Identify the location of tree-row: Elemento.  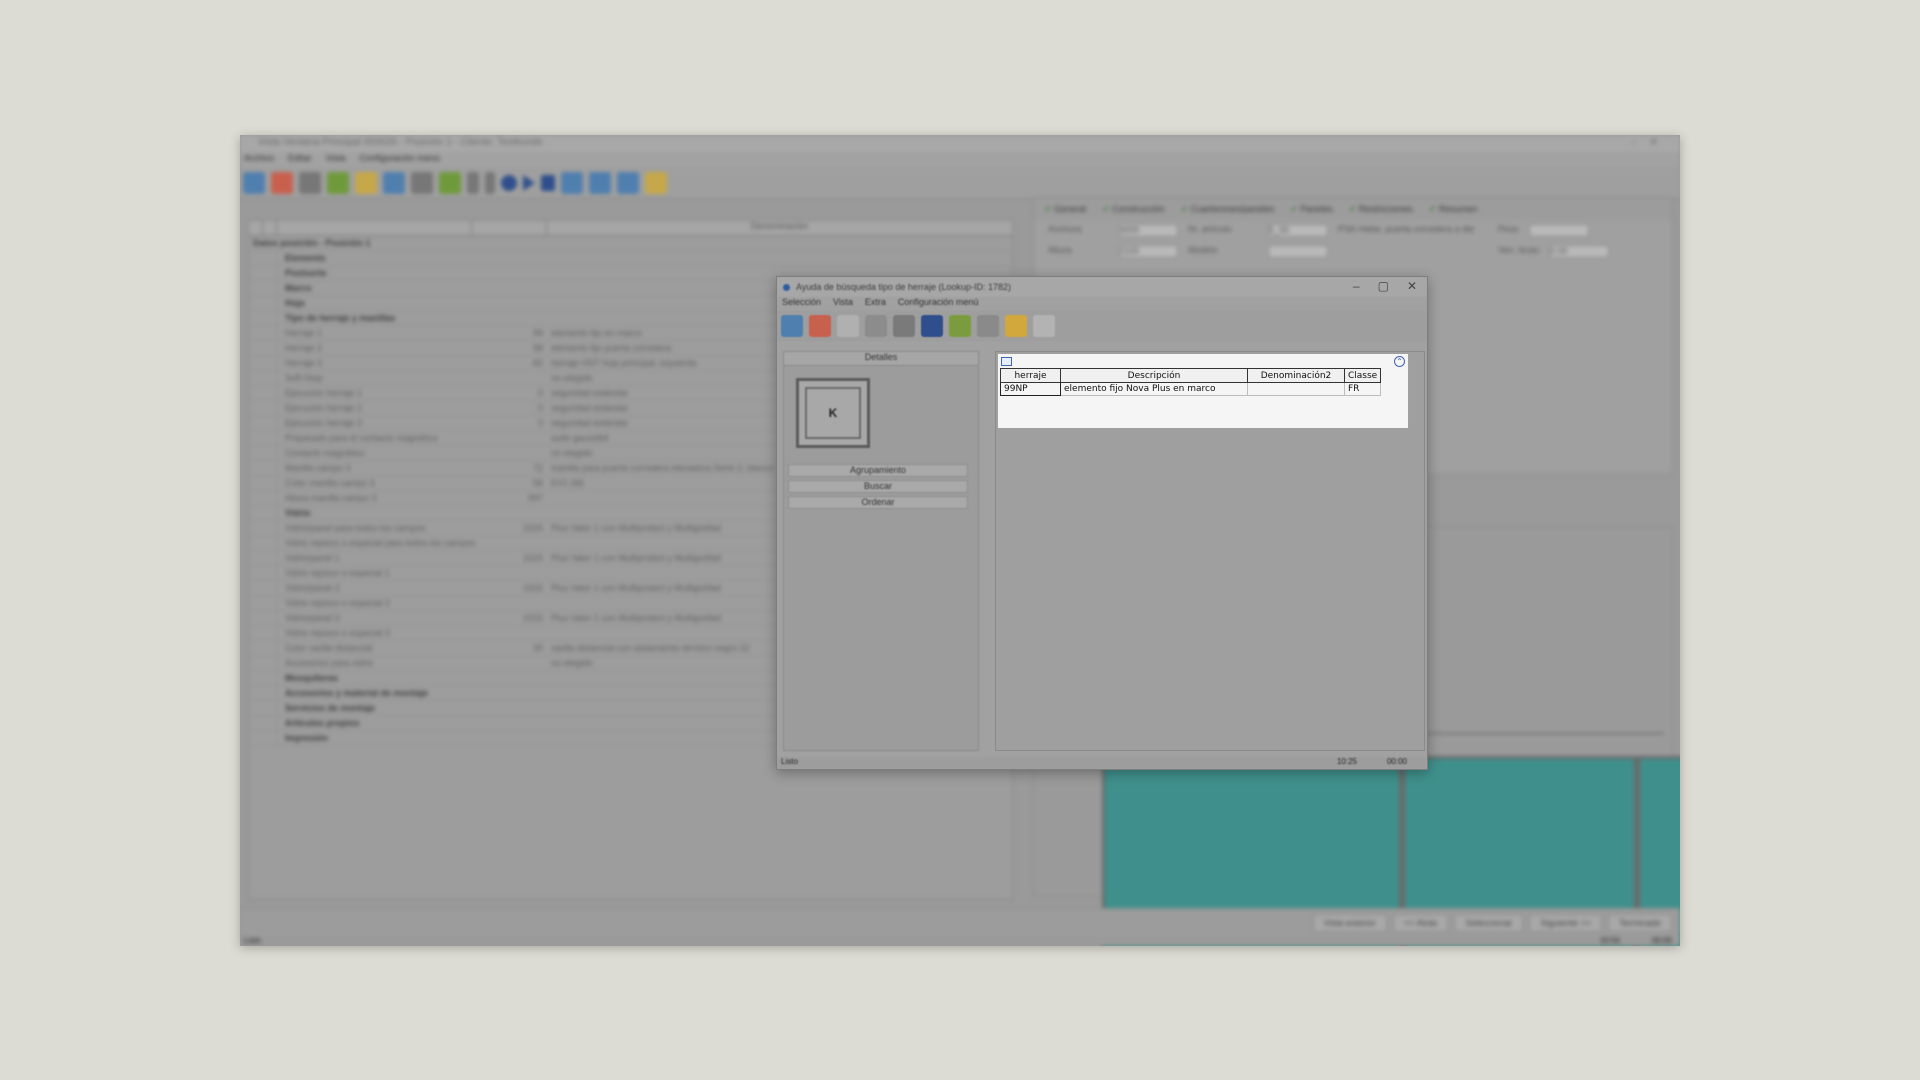
(630, 258).